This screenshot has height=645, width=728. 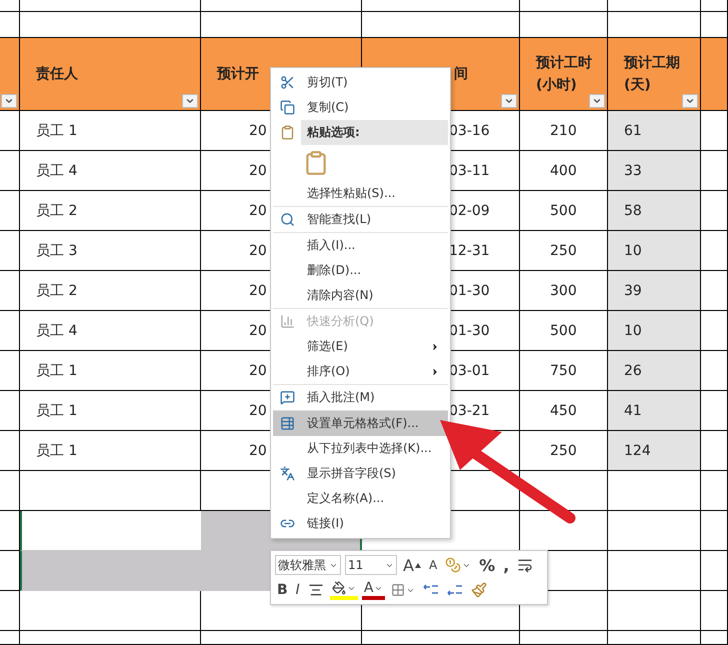 What do you see at coordinates (417, 565) in the screenshot?
I see `up-triangle-icon` at bounding box center [417, 565].